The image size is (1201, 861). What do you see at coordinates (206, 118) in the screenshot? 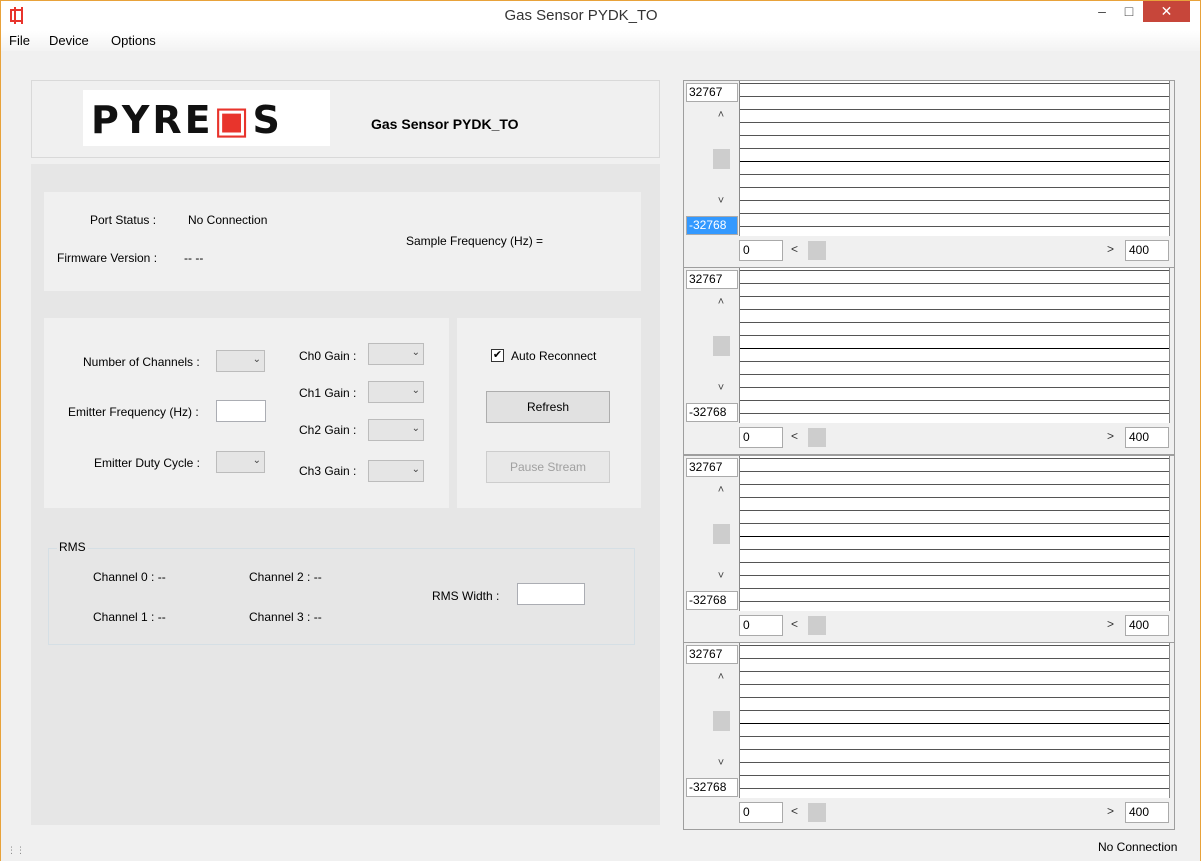
I see `pyreos-logo: PYRE▣S` at bounding box center [206, 118].